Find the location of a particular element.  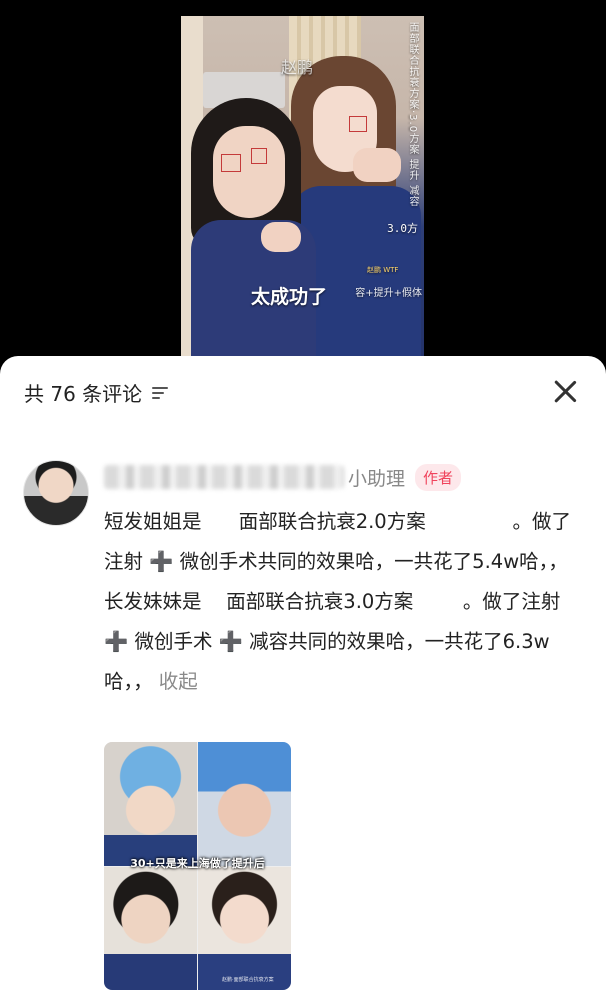

video-side-text: 面部联合抗衰方案·3.0方案 提升 减容 is located at coordinates (412, 115).